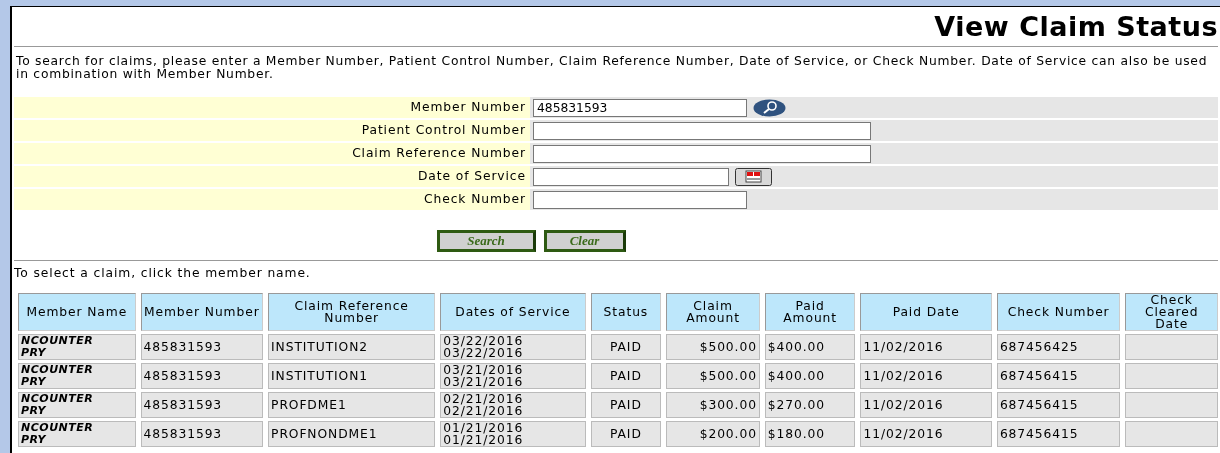 The height and width of the screenshot is (453, 1220). What do you see at coordinates (810, 405) in the screenshot?
I see `table-cell: $270.00` at bounding box center [810, 405].